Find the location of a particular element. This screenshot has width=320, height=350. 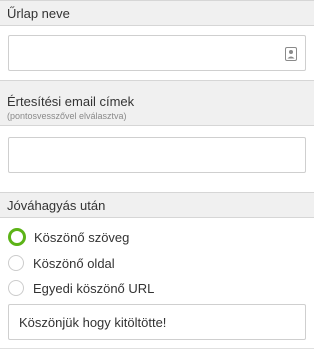

radio-option-label: Egyedi köszönő URL is located at coordinates (94, 288).